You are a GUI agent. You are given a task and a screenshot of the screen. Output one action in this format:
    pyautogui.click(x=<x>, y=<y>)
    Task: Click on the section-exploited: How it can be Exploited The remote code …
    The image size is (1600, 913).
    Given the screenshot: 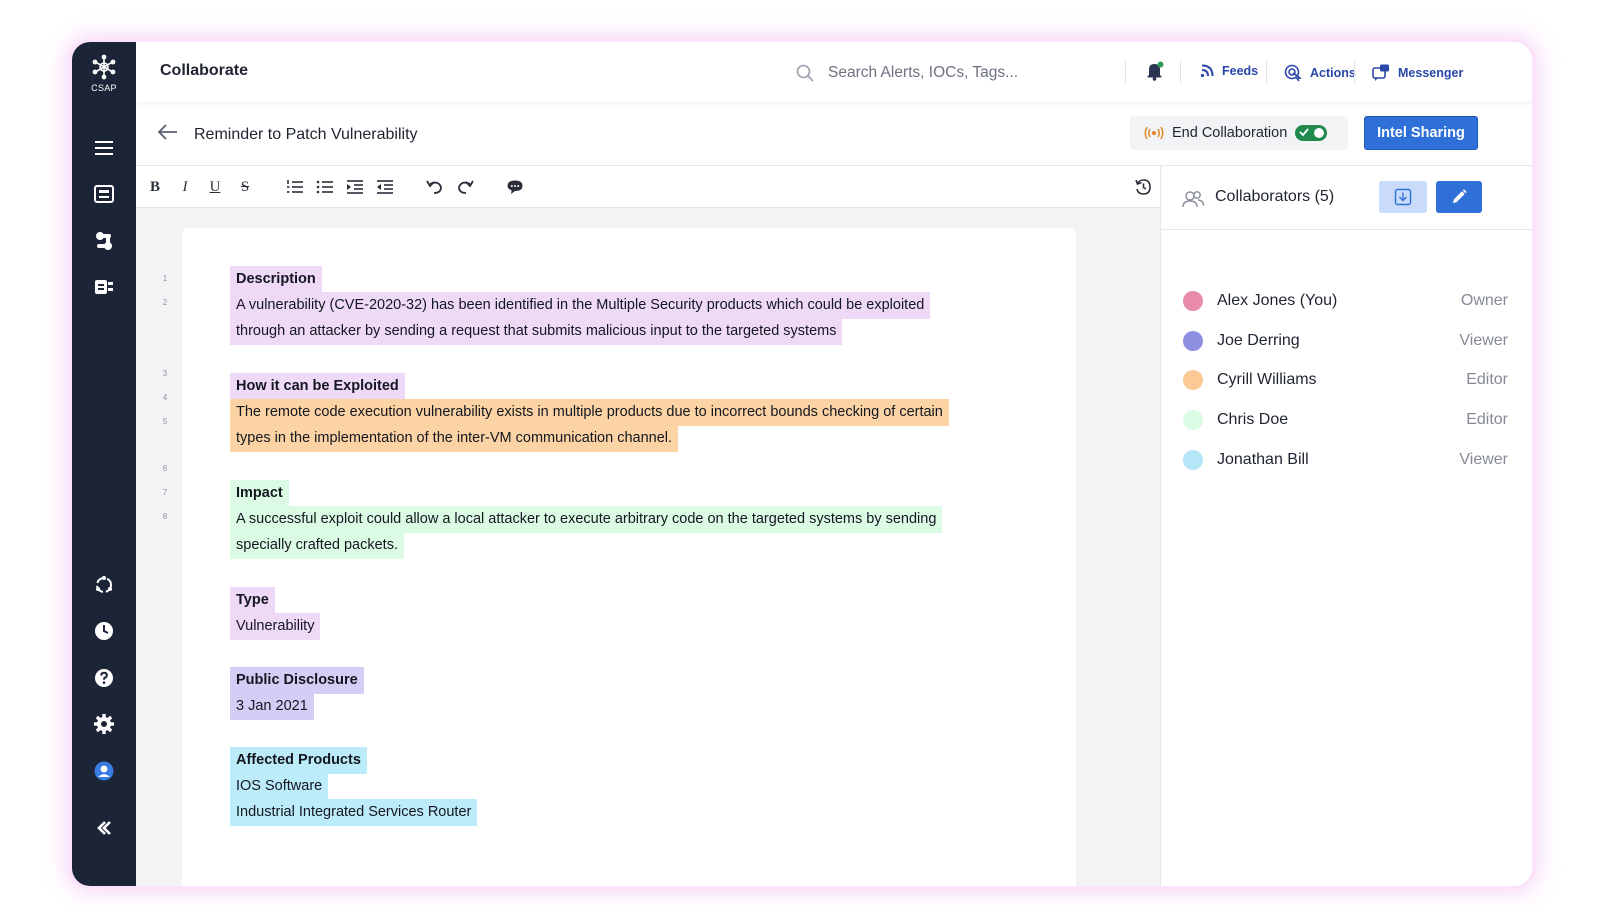 What is the action you would take?
    pyautogui.click(x=589, y=412)
    